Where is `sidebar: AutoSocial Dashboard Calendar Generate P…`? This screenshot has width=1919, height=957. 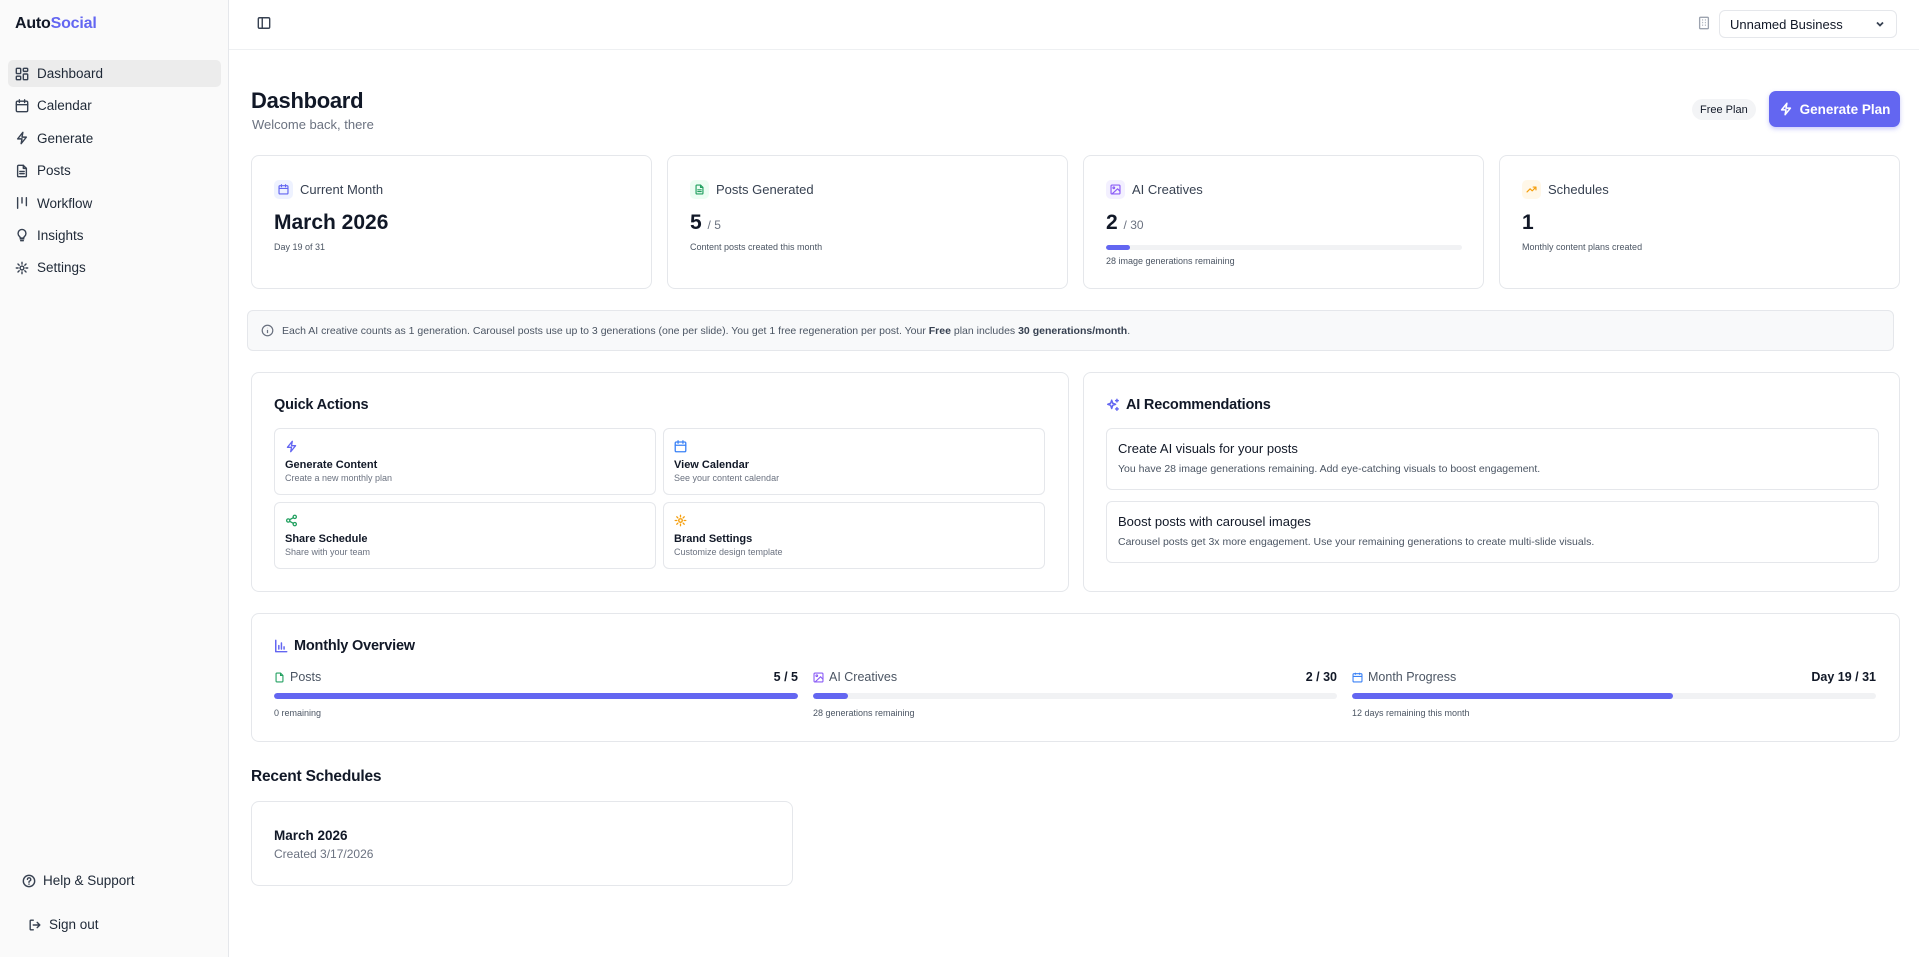
sidebar: AutoSocial Dashboard Calendar Generate P… is located at coordinates (114, 478).